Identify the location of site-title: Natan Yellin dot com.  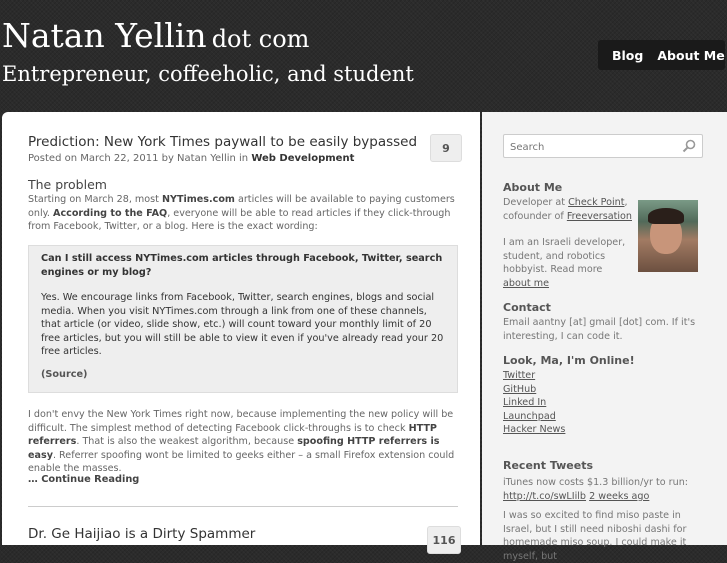
(155, 35).